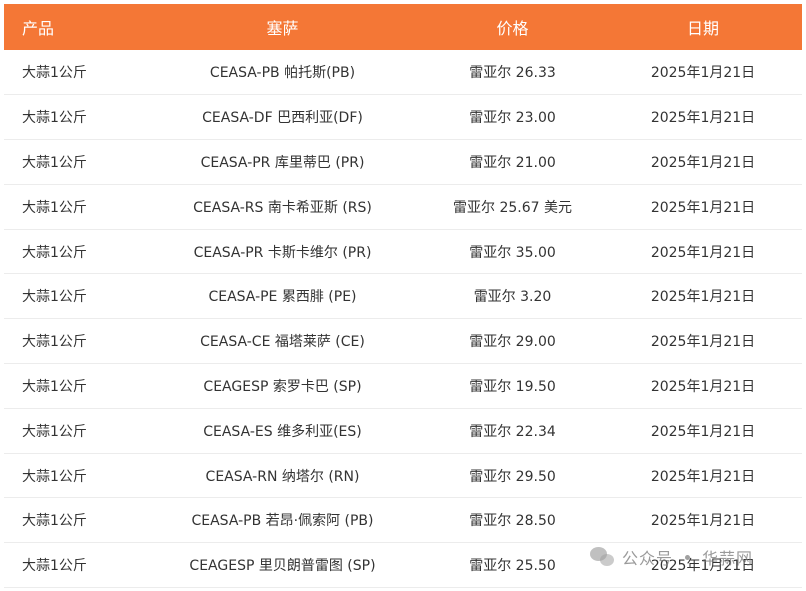 The image size is (806, 591). What do you see at coordinates (282, 73) in the screenshot?
I see `cell-market: CEASA-PB 帕托斯(PB)` at bounding box center [282, 73].